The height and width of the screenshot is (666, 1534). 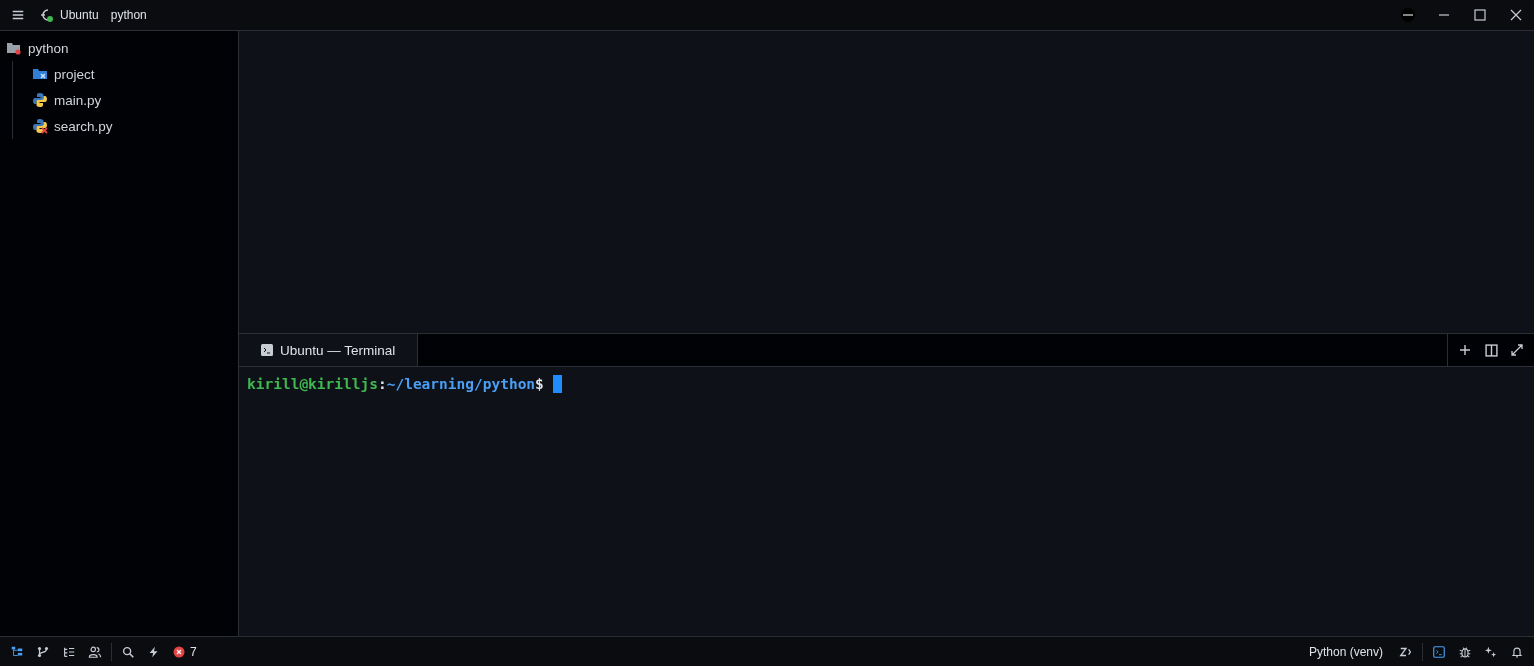 What do you see at coordinates (329, 350) in the screenshot?
I see `terminal-tab: Ubuntu — Terminal` at bounding box center [329, 350].